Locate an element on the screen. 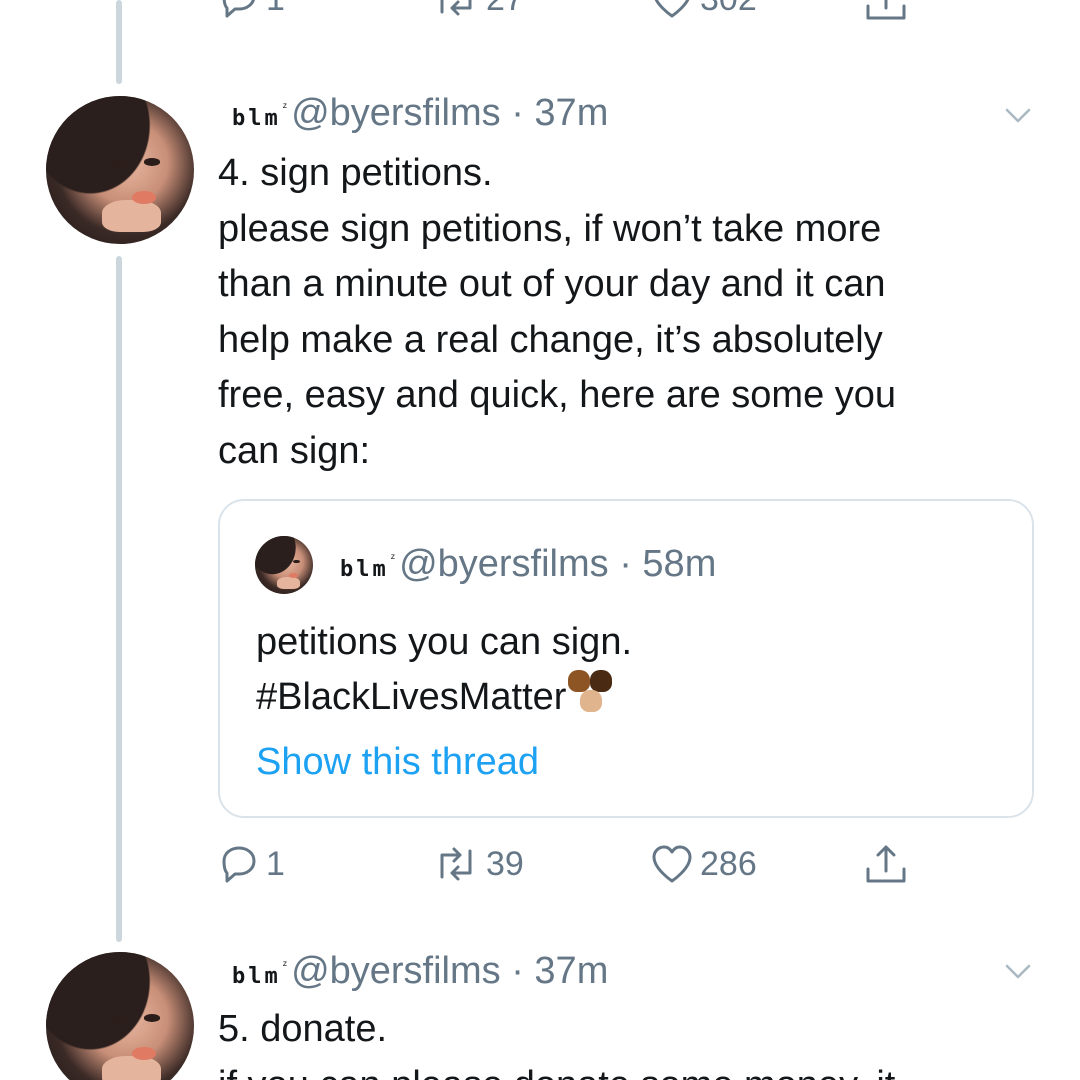  like-count: 286 is located at coordinates (728, 863).